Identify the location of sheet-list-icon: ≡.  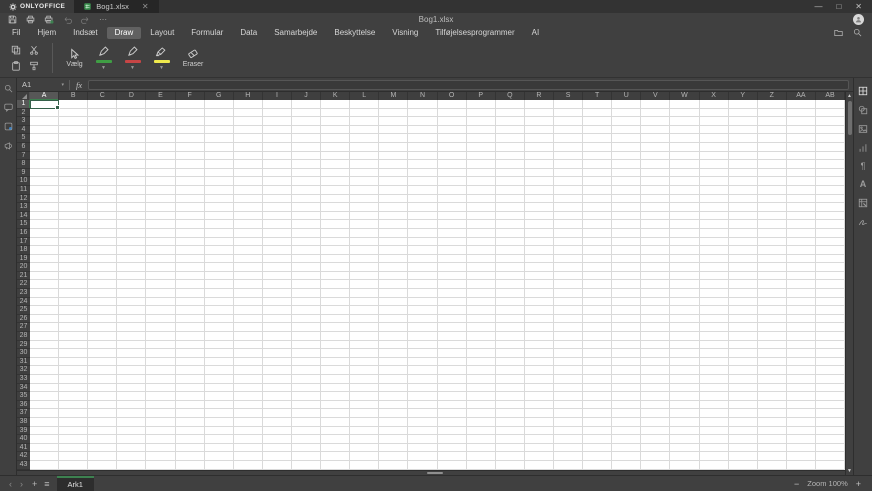
(46, 483).